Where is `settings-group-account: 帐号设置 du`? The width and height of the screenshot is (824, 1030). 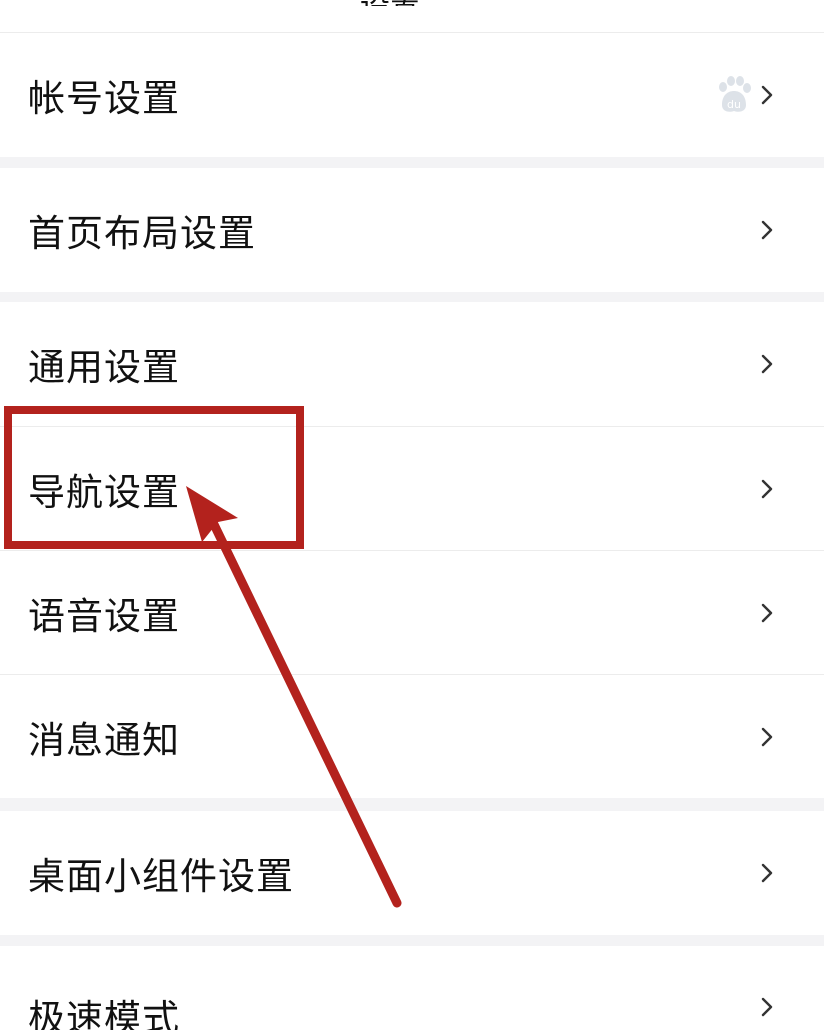 settings-group-account: 帐号设置 du is located at coordinates (412, 95).